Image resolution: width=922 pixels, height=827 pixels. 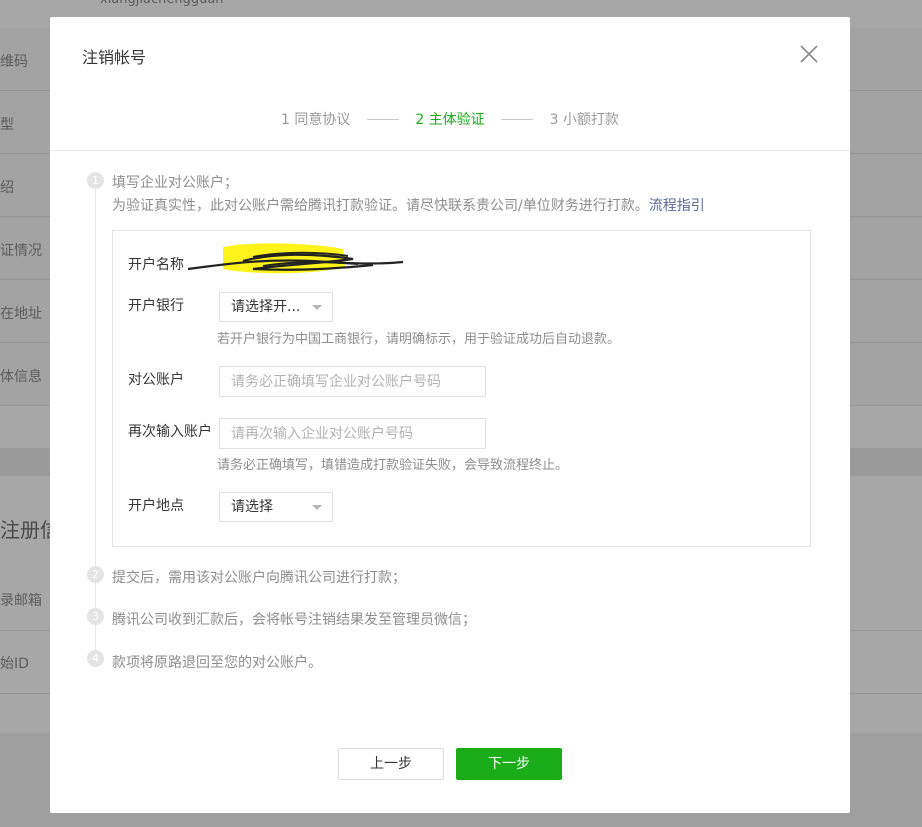 What do you see at coordinates (450, 150) in the screenshot?
I see `header-divider` at bounding box center [450, 150].